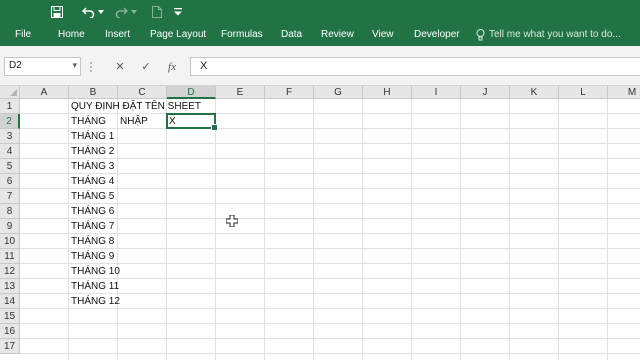 This screenshot has height=360, width=640. What do you see at coordinates (10, 346) in the screenshot?
I see `row-header-17: 17` at bounding box center [10, 346].